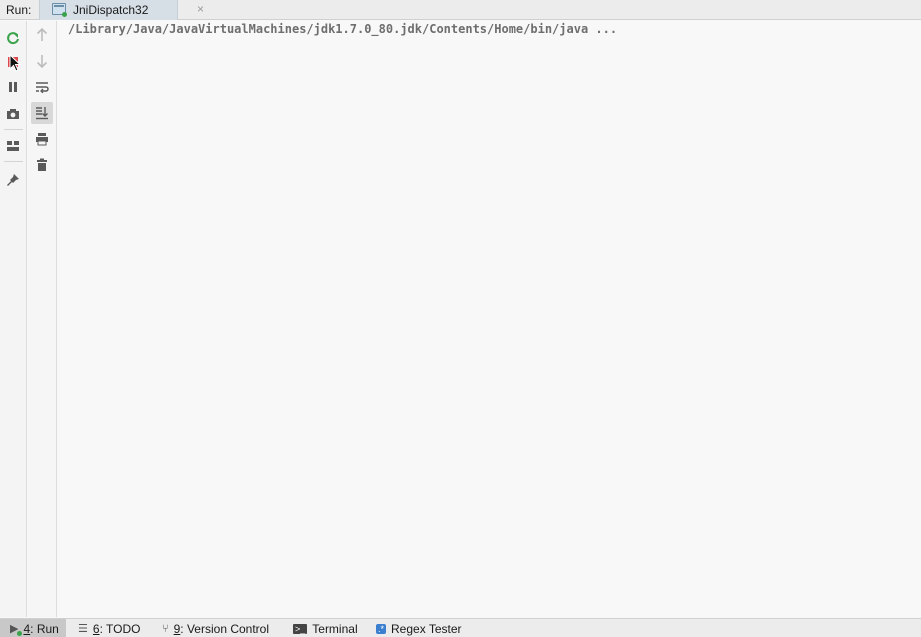 This screenshot has height=637, width=921. What do you see at coordinates (460, 10) in the screenshot?
I see `run-header: Run: JniDispatch32 ×` at bounding box center [460, 10].